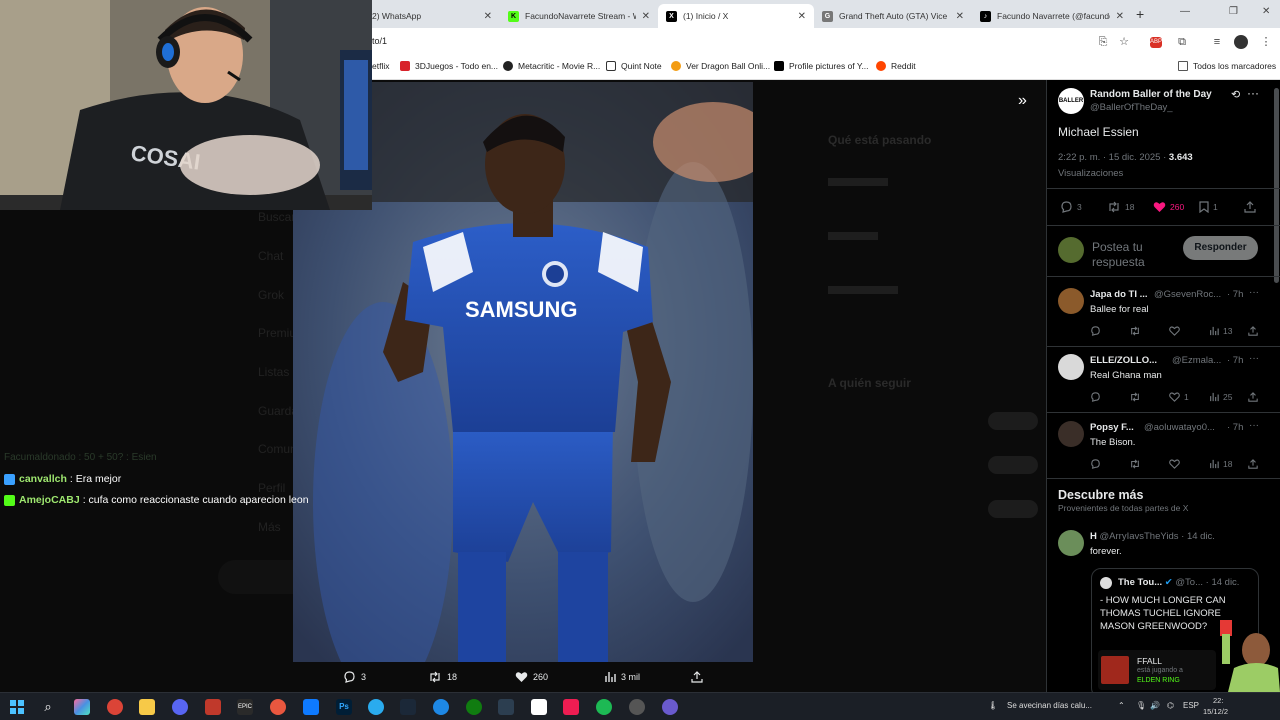 The image size is (1280, 720). Describe the element at coordinates (1071, 250) in the screenshot. I see `user-avatar` at that location.